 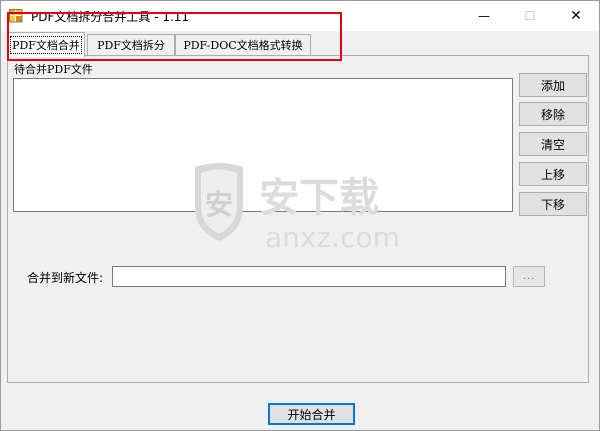 I want to click on pending-files-group-label: 待合并PDF文件, so click(x=53, y=69).